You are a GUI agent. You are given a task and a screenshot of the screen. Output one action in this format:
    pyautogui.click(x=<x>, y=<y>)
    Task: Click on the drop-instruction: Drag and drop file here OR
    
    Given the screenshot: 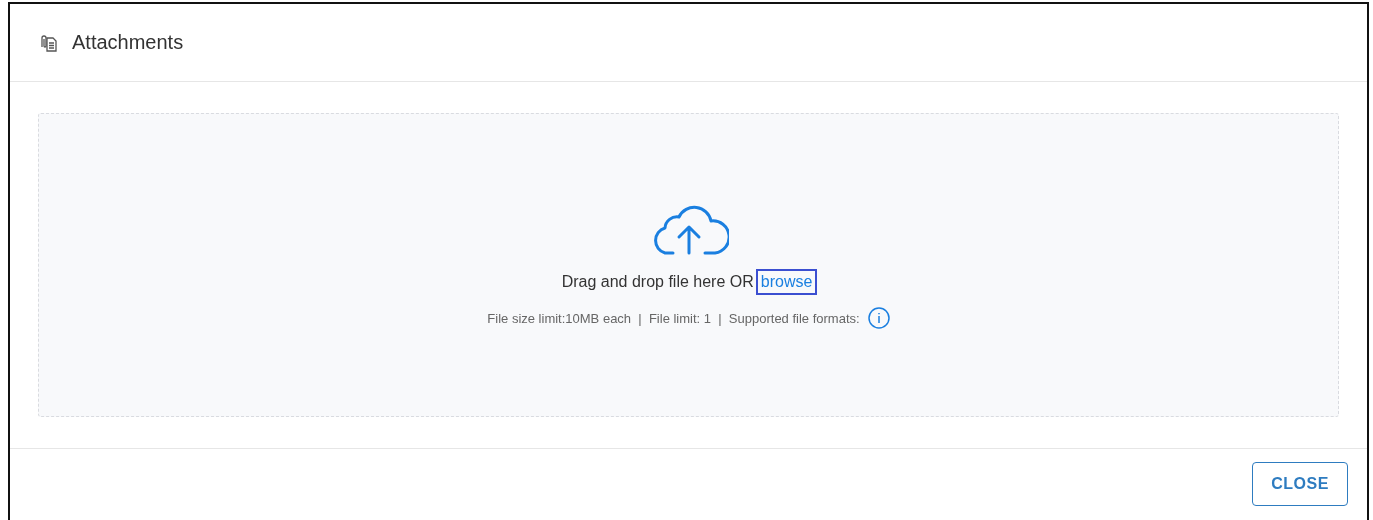 What is the action you would take?
    pyautogui.click(x=657, y=282)
    